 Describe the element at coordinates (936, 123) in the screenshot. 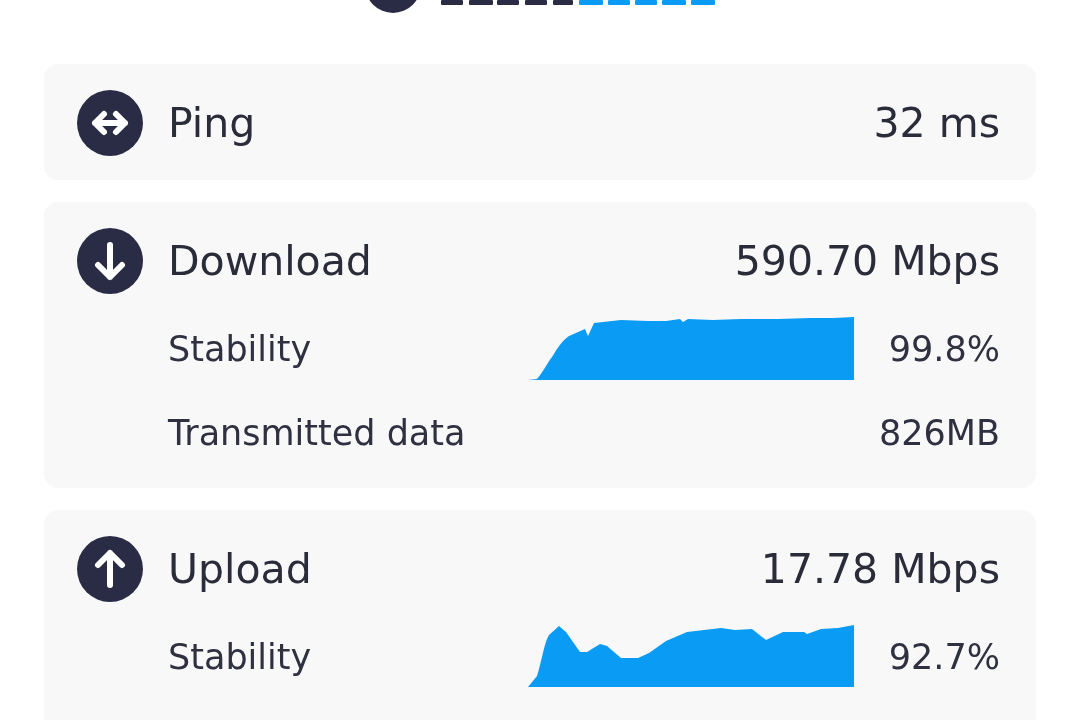

I see `metric-value: 32 ms` at that location.